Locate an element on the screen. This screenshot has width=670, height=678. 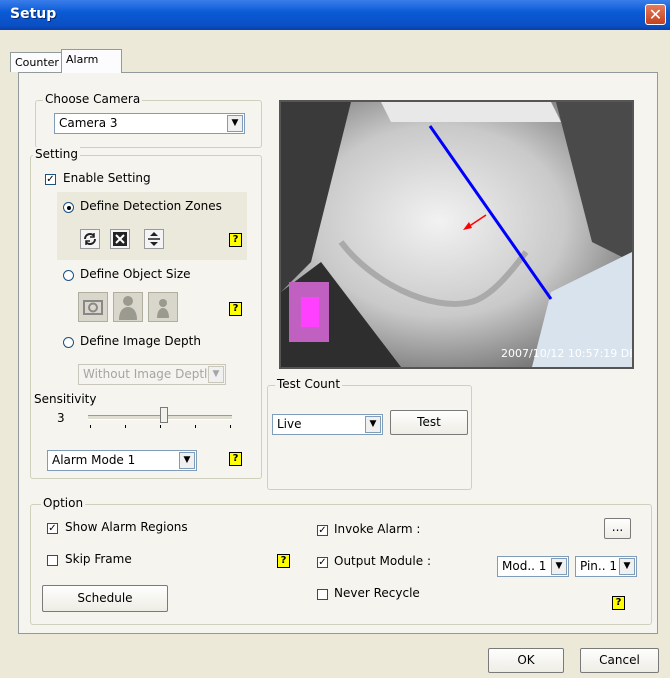
test-count-group is located at coordinates (369, 437).